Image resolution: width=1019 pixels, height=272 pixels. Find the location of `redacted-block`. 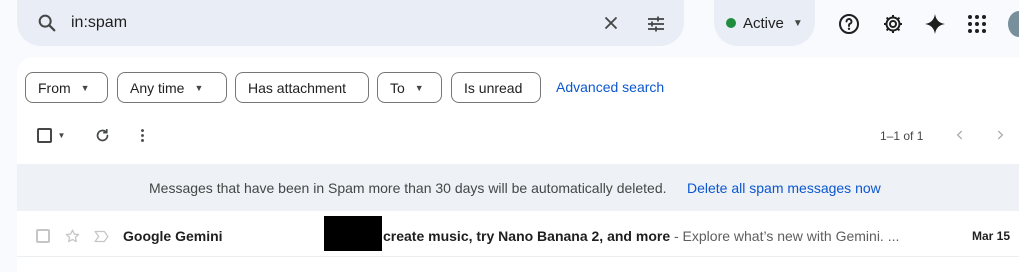

redacted-block is located at coordinates (353, 233).